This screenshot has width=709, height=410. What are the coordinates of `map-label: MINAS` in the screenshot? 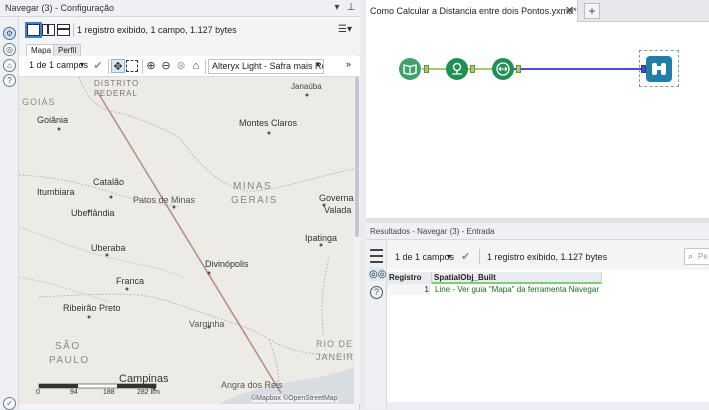 It's located at (253, 186).